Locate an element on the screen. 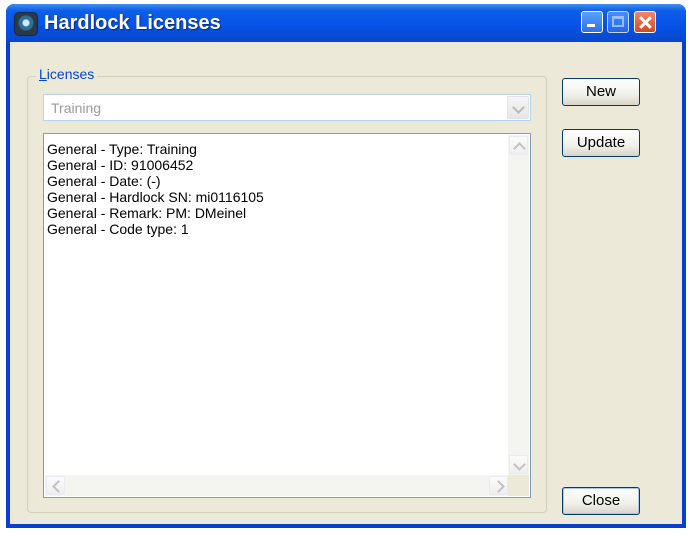 Image resolution: width=693 pixels, height=534 pixels. window-title: Hardlock Licenses is located at coordinates (132, 23).